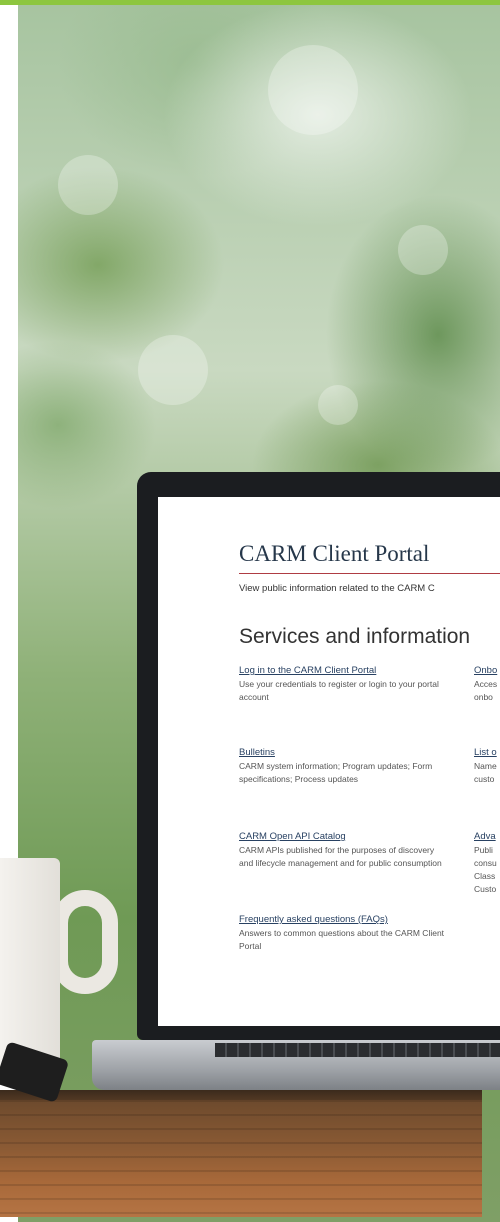  Describe the element at coordinates (357, 1050) in the screenshot. I see `laptop-keyboard` at that location.